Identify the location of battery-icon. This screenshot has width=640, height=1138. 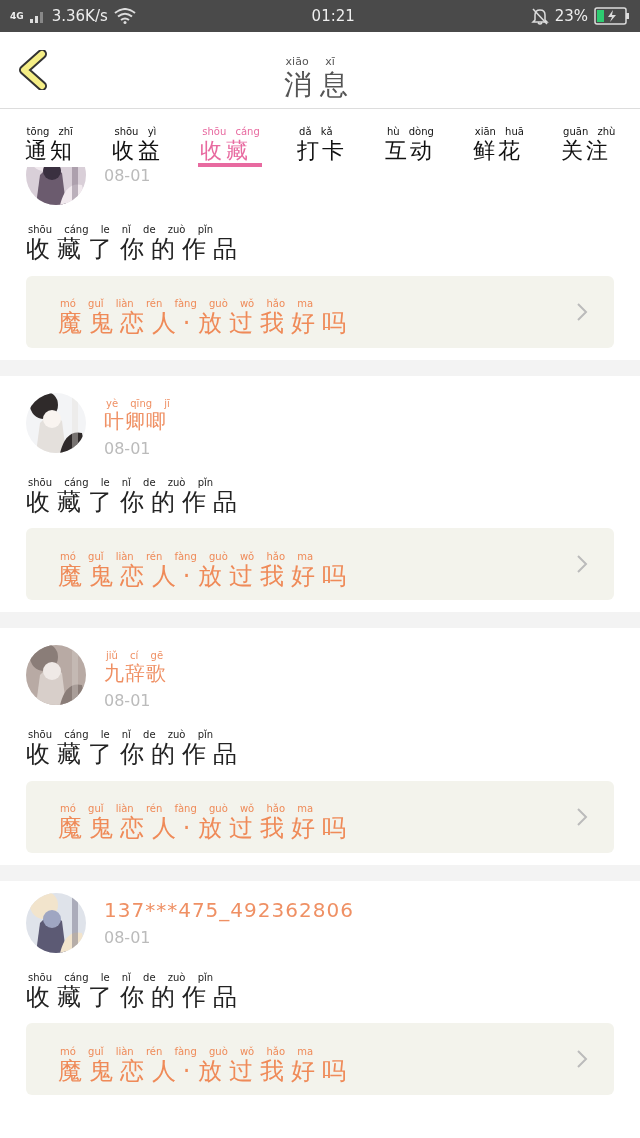
(612, 16).